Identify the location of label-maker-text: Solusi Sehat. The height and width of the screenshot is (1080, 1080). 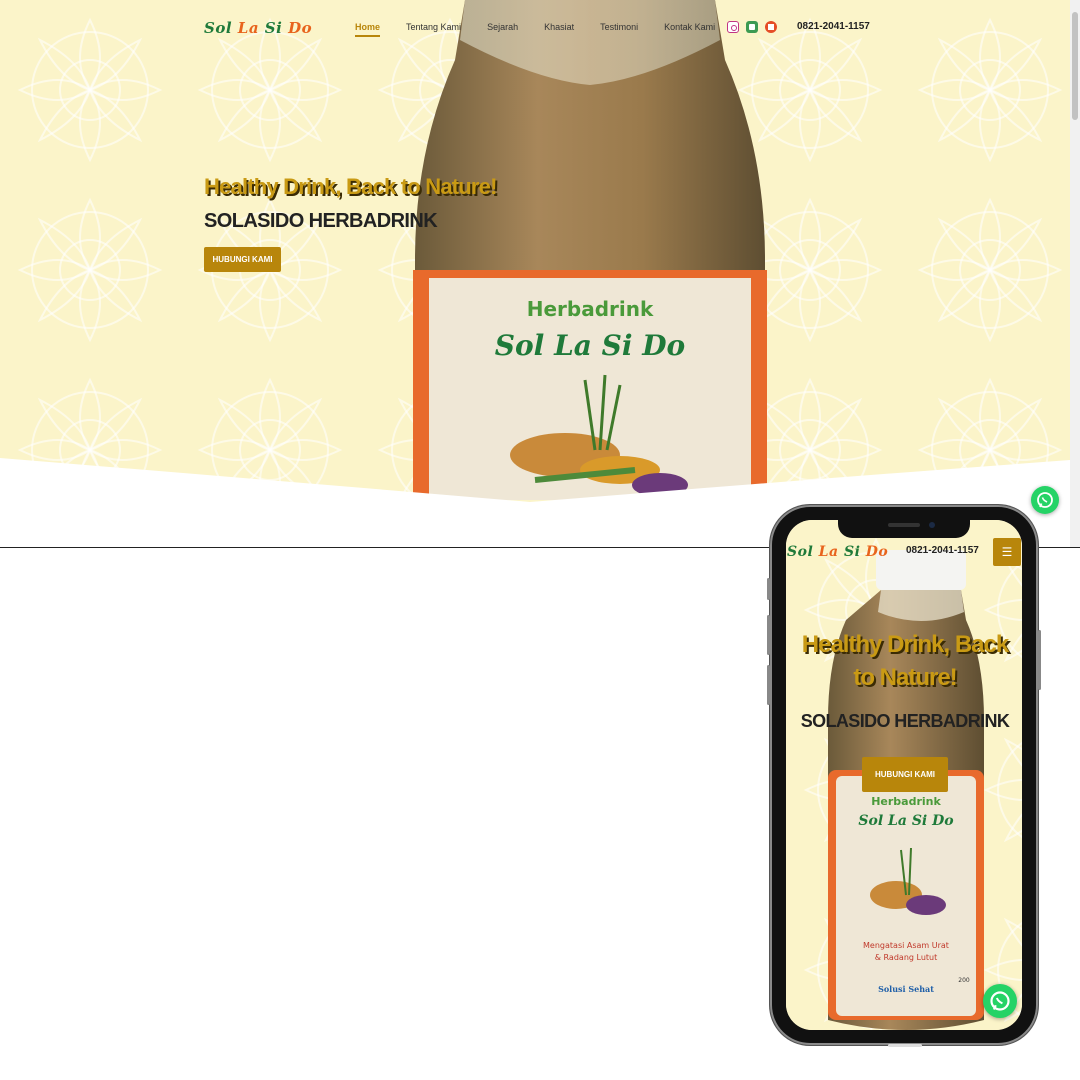
(906, 989).